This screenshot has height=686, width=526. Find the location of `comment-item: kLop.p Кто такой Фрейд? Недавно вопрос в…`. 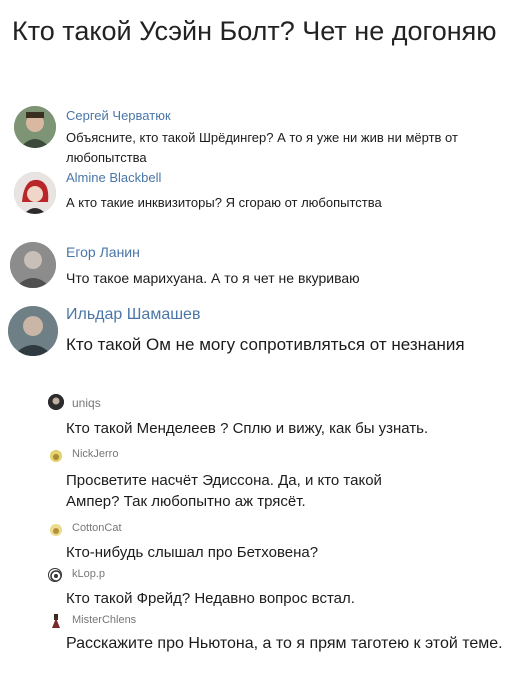

comment-item: kLop.p Кто такой Фрейд? Недавно вопрос в… is located at coordinates (263, 586).